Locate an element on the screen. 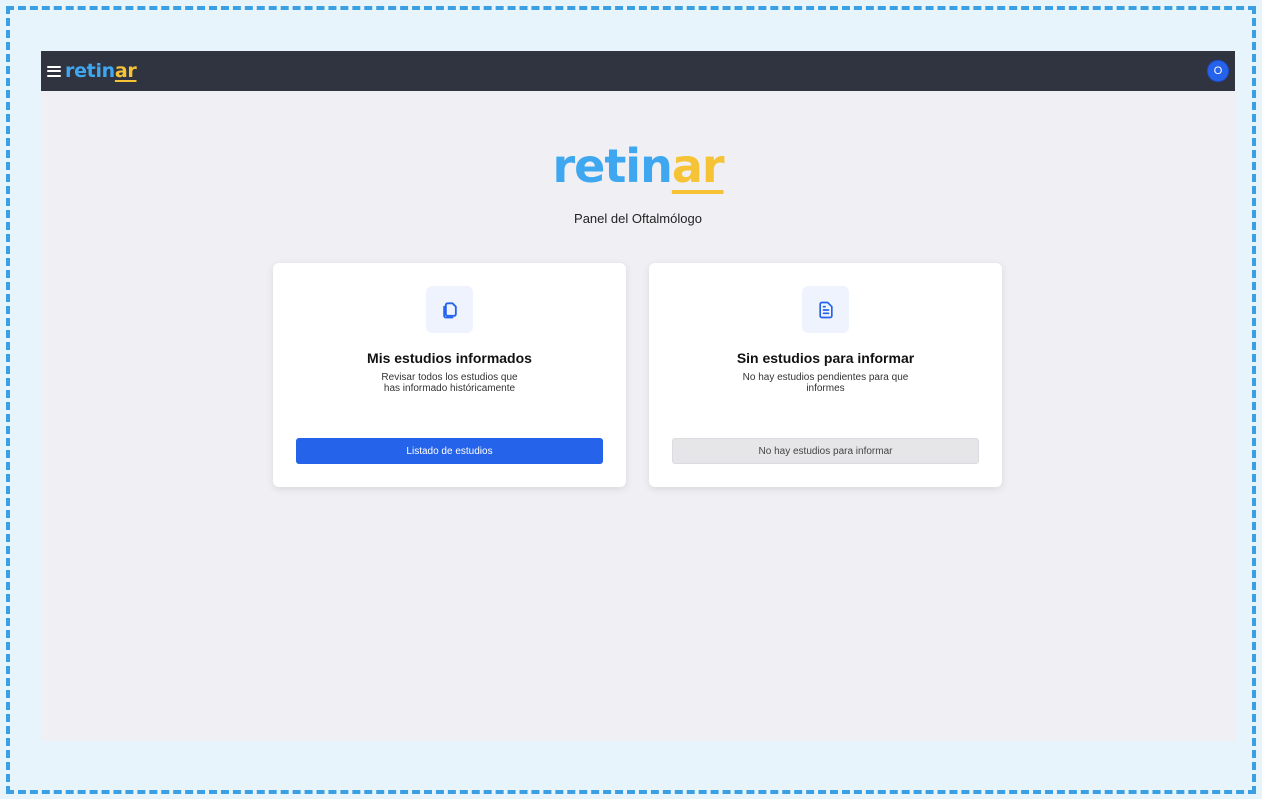  document-text-icon is located at coordinates (825, 309).